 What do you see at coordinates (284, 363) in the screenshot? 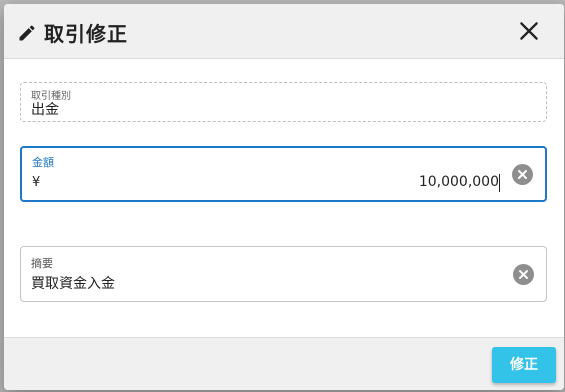
I see `dialog-footer: 修正` at bounding box center [284, 363].